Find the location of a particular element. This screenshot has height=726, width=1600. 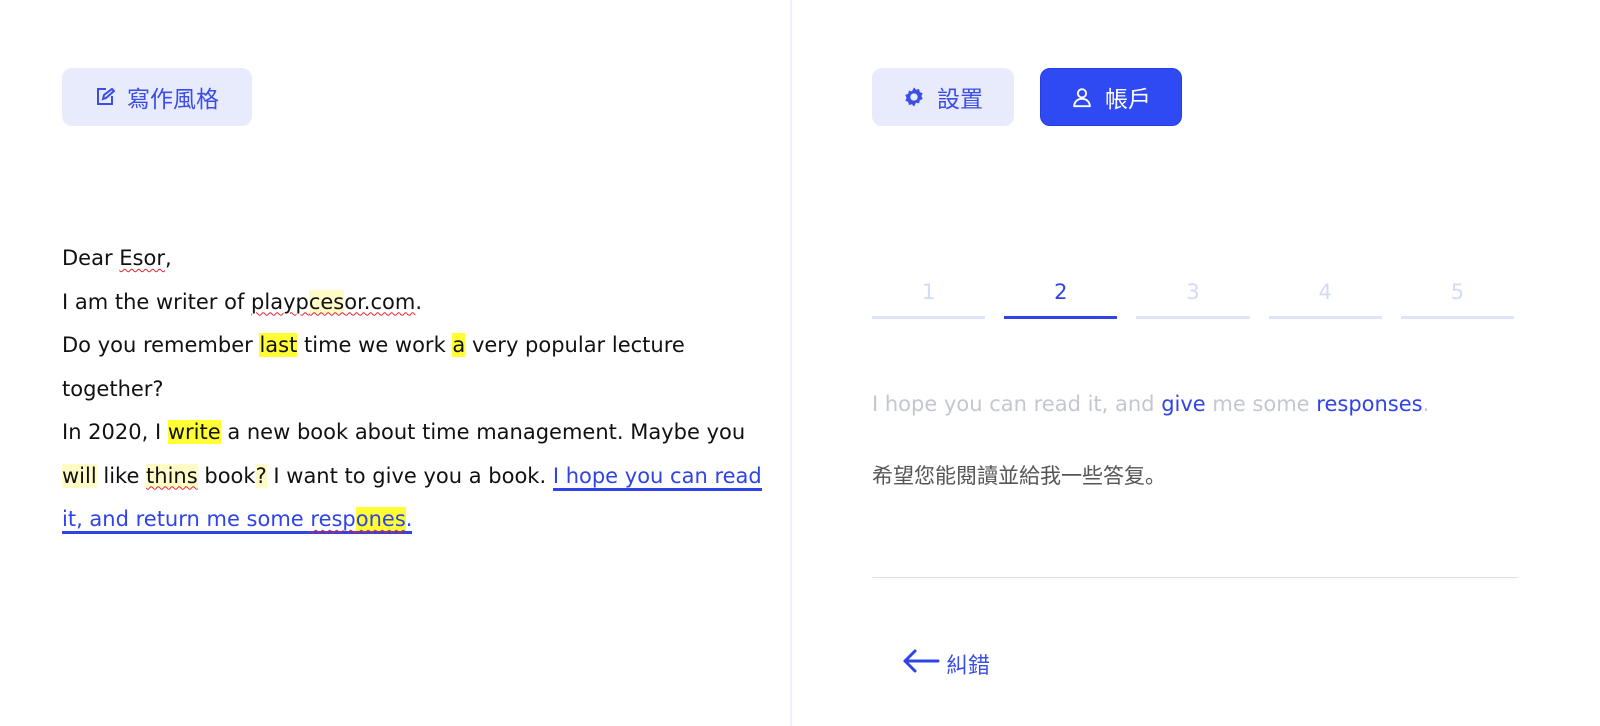

account-button: 帳戶 is located at coordinates (1111, 97).